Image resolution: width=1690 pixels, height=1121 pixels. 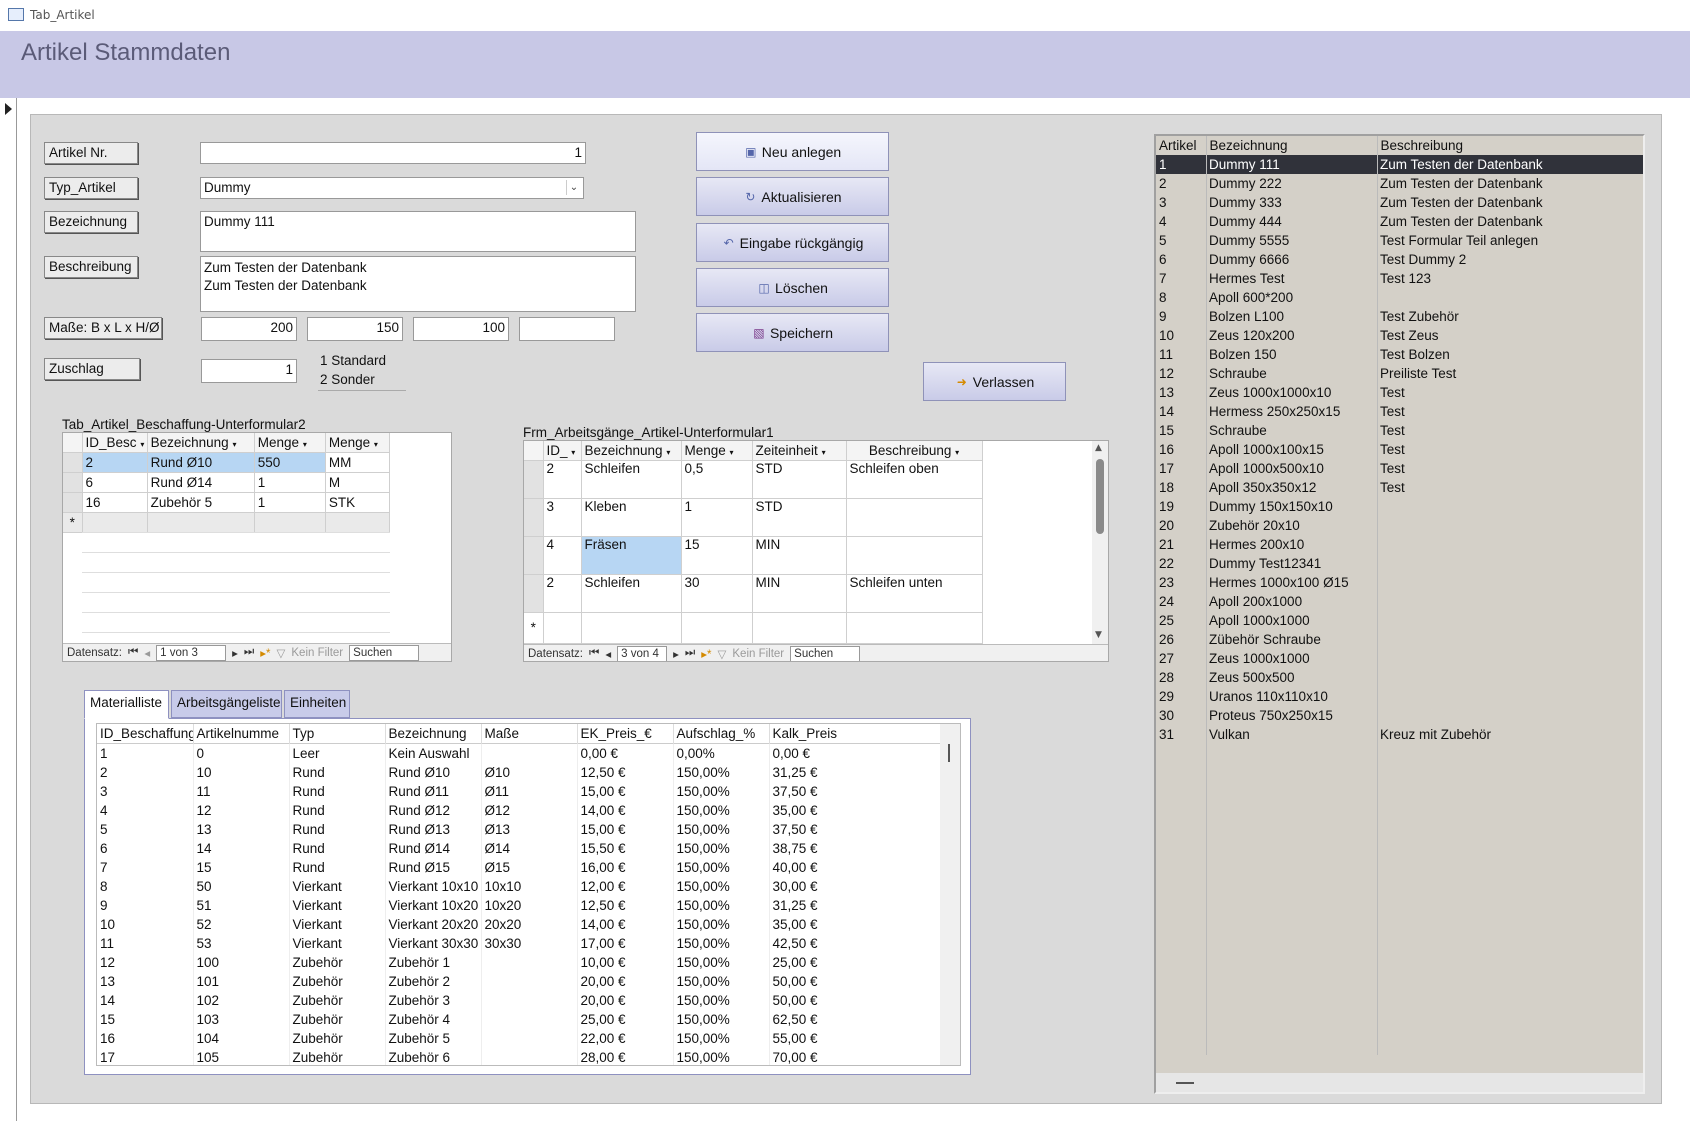 What do you see at coordinates (227, 482) in the screenshot?
I see `table-row: 6 Rund Ø14 1 M` at bounding box center [227, 482].